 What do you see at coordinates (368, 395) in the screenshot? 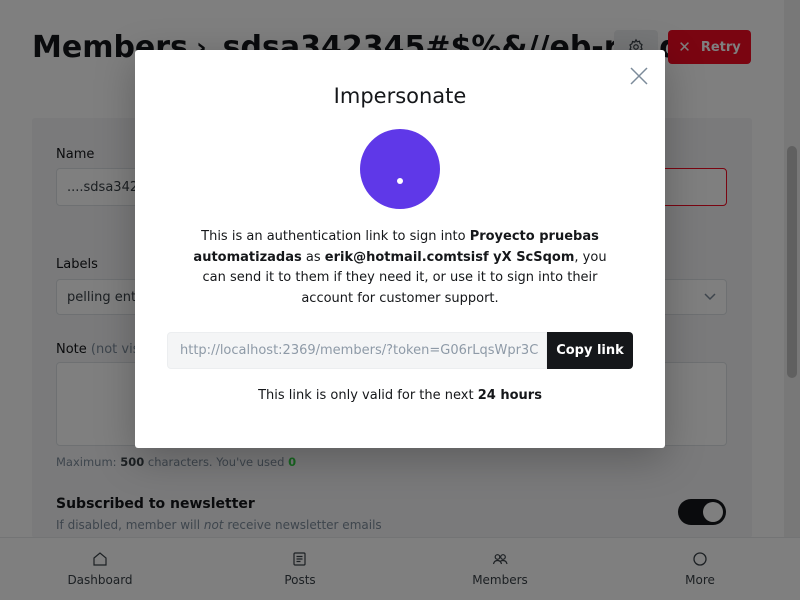
I see `validity-prefix: This link is only valid for the next` at bounding box center [368, 395].